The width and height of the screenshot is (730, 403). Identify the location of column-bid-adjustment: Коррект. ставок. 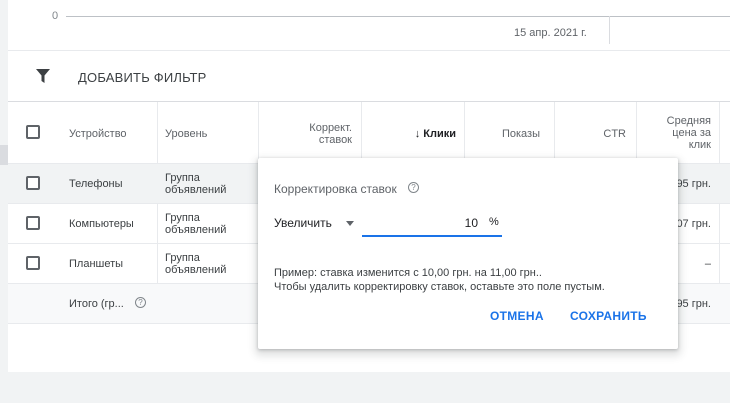
(309, 134).